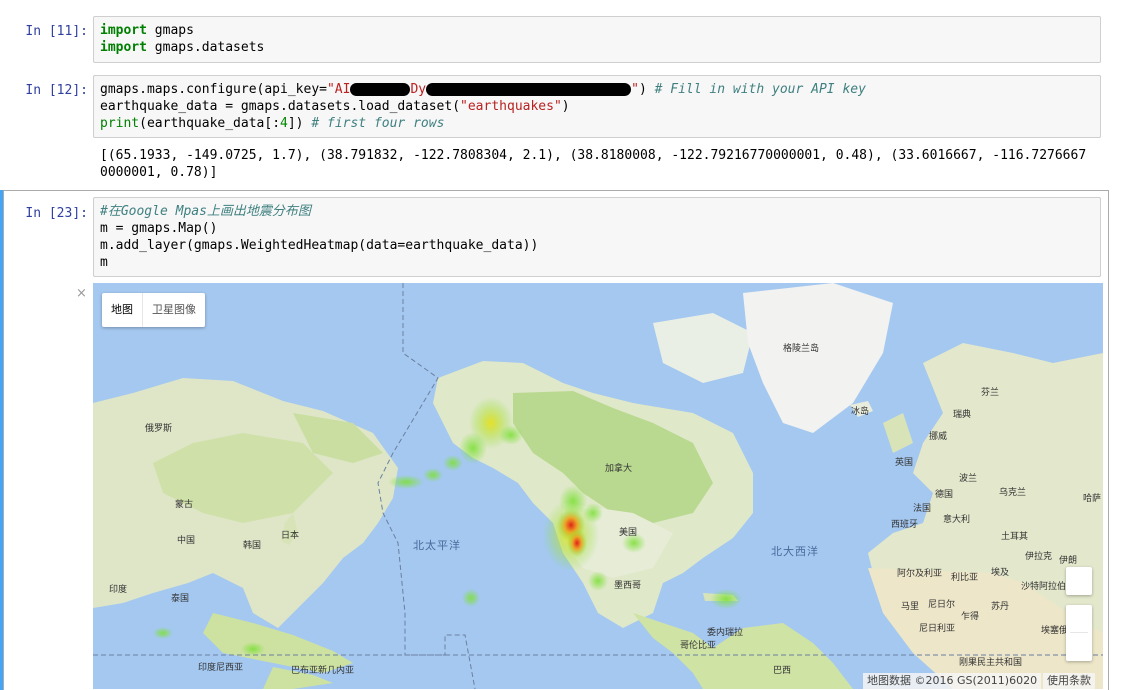  I want to click on code-text: ]), so click(295, 123).